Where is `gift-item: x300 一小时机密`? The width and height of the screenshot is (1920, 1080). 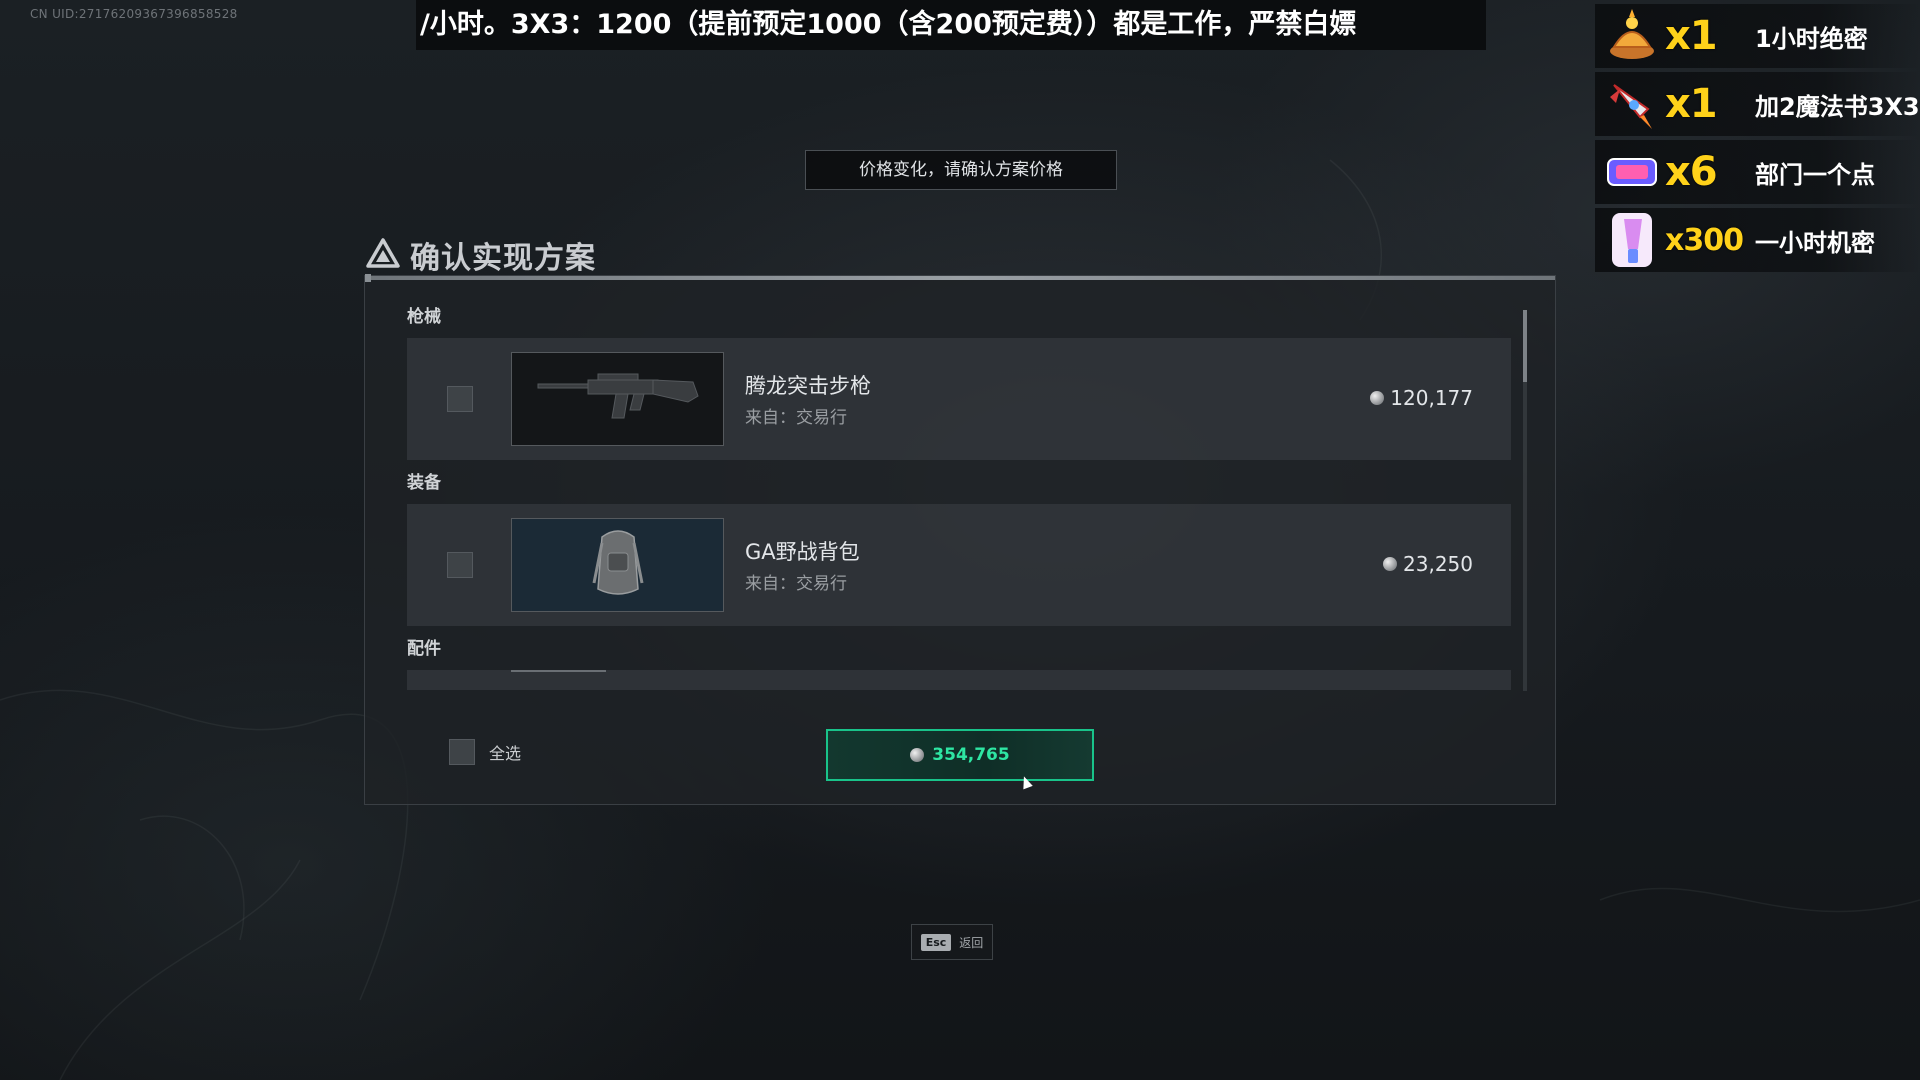
gift-item: x300 一小时机密 is located at coordinates (1757, 240).